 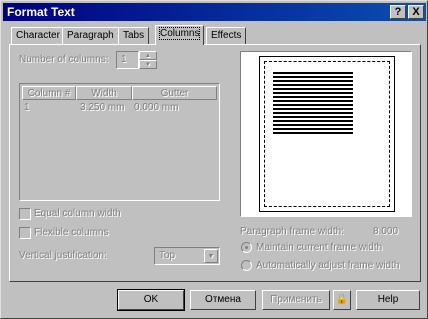 What do you see at coordinates (174, 93) in the screenshot?
I see `table-header-gutter: Gutter` at bounding box center [174, 93].